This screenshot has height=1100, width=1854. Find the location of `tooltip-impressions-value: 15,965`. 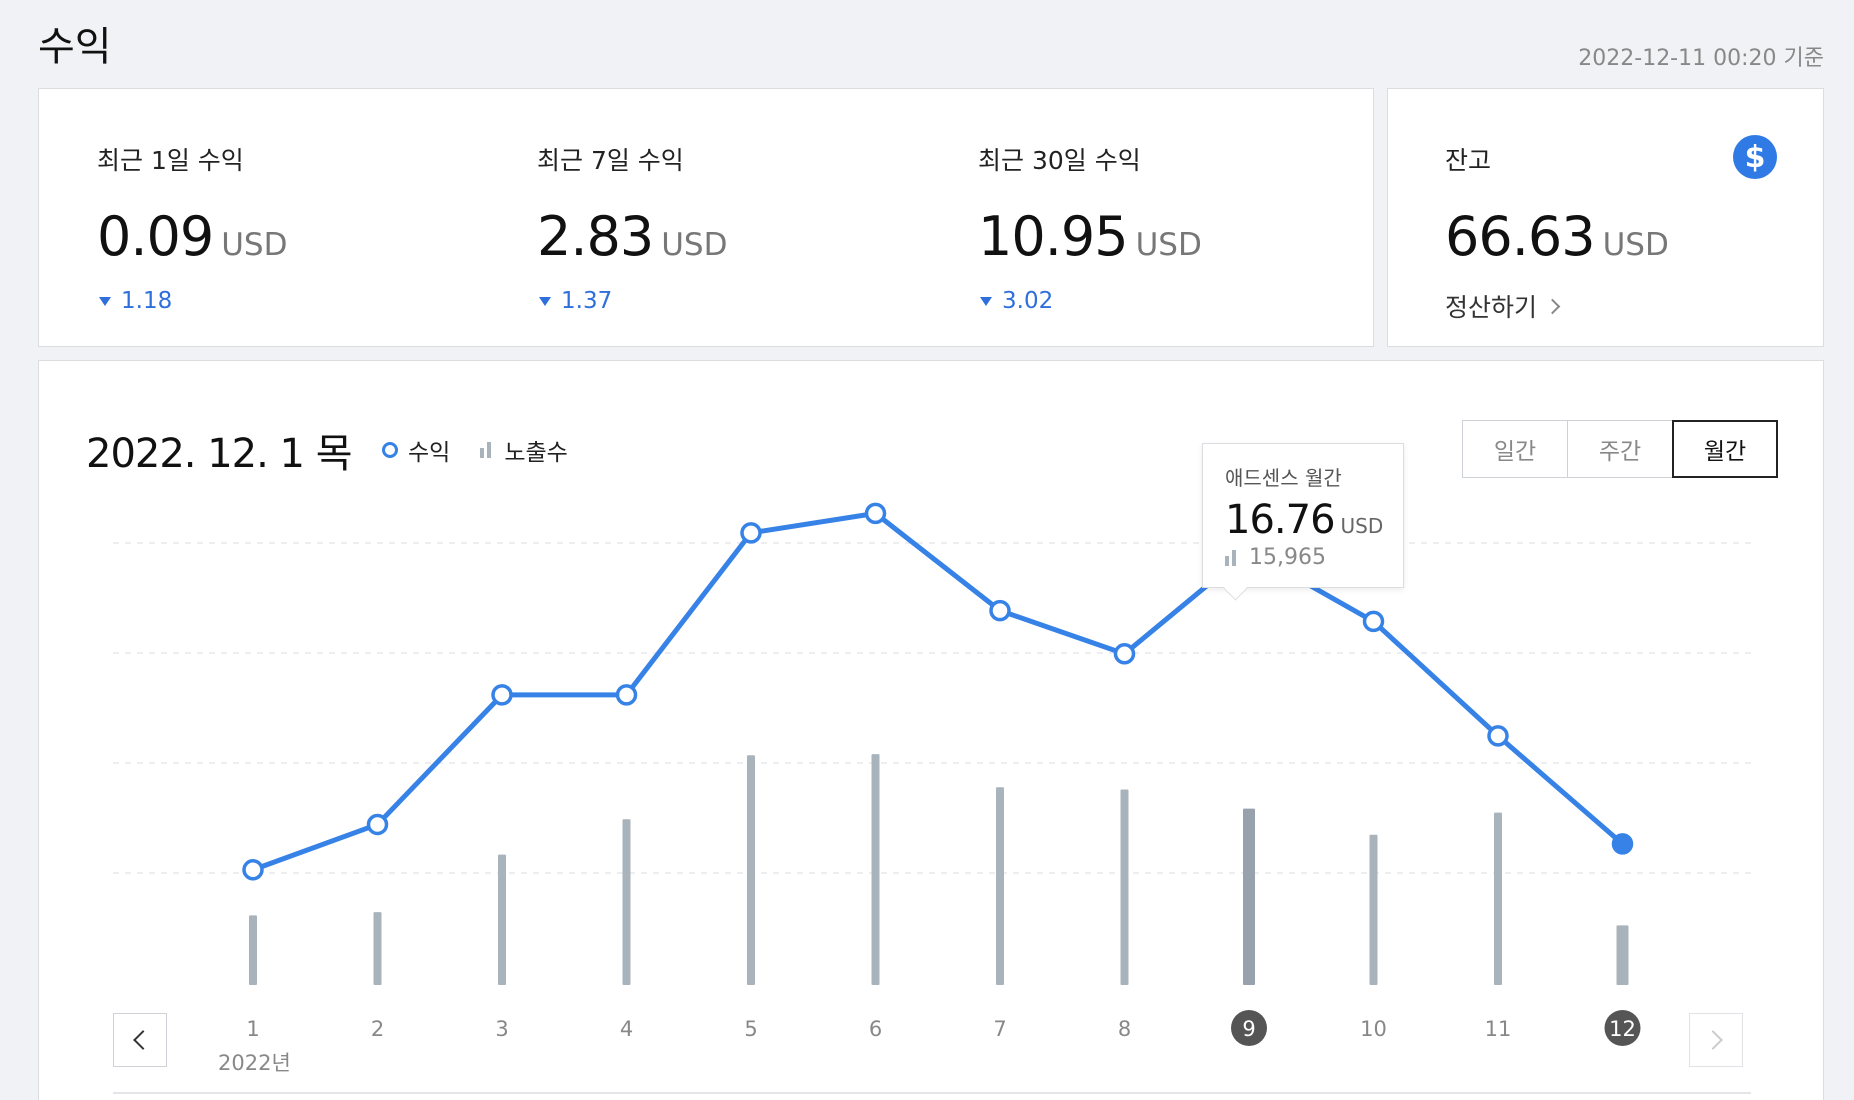

tooltip-impressions-value: 15,965 is located at coordinates (1287, 557).